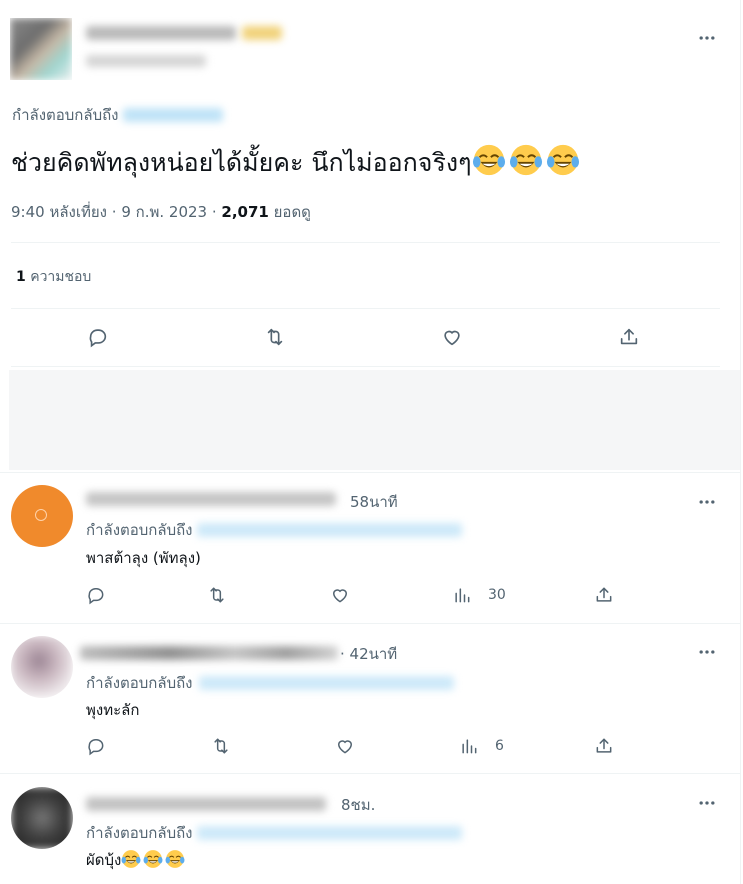 This screenshot has width=743, height=884. I want to click on likes-label: ความชอบ, so click(61, 277).